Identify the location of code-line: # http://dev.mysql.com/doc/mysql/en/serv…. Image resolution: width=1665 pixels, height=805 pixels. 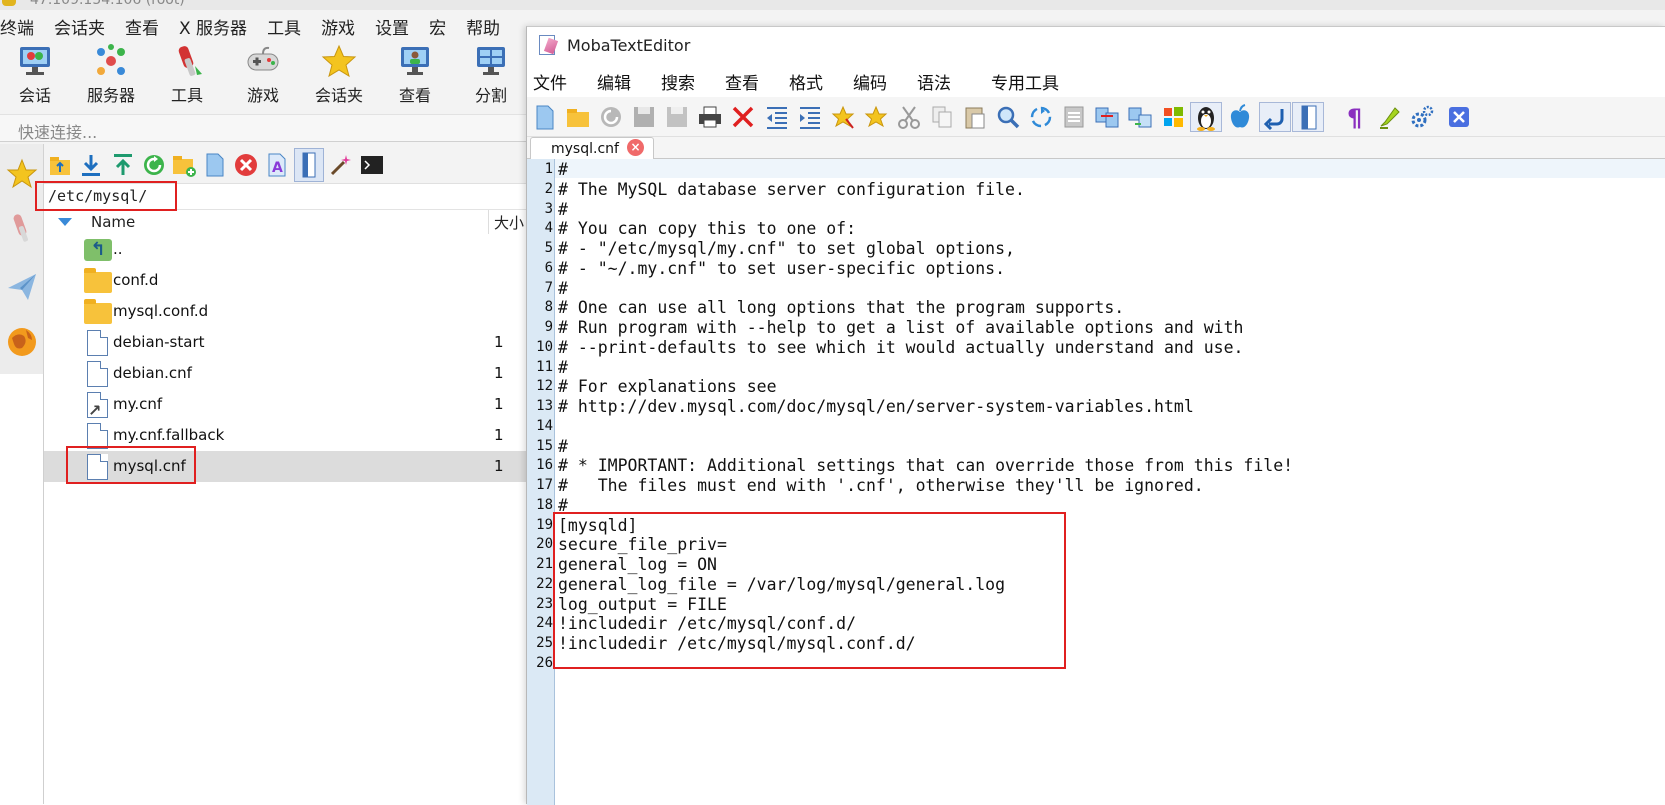
(876, 406).